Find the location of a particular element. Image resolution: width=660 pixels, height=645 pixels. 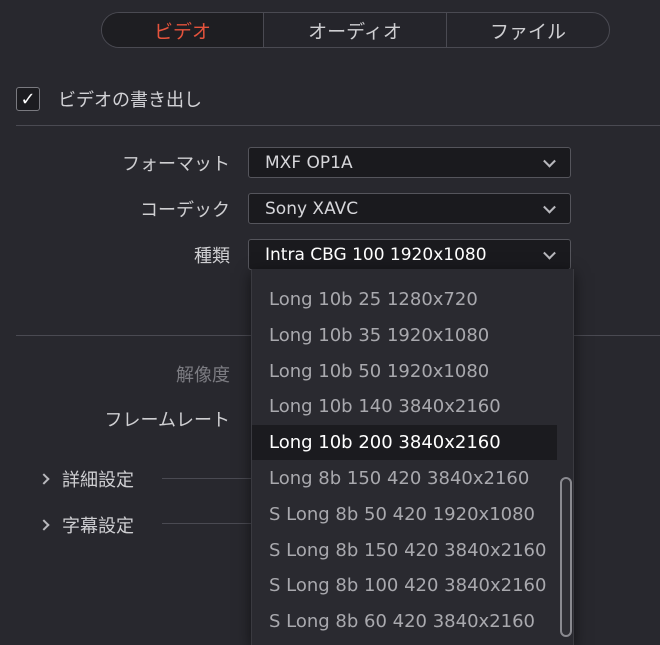

advanced-settings-toggle: 詳細設定 is located at coordinates (86, 479).